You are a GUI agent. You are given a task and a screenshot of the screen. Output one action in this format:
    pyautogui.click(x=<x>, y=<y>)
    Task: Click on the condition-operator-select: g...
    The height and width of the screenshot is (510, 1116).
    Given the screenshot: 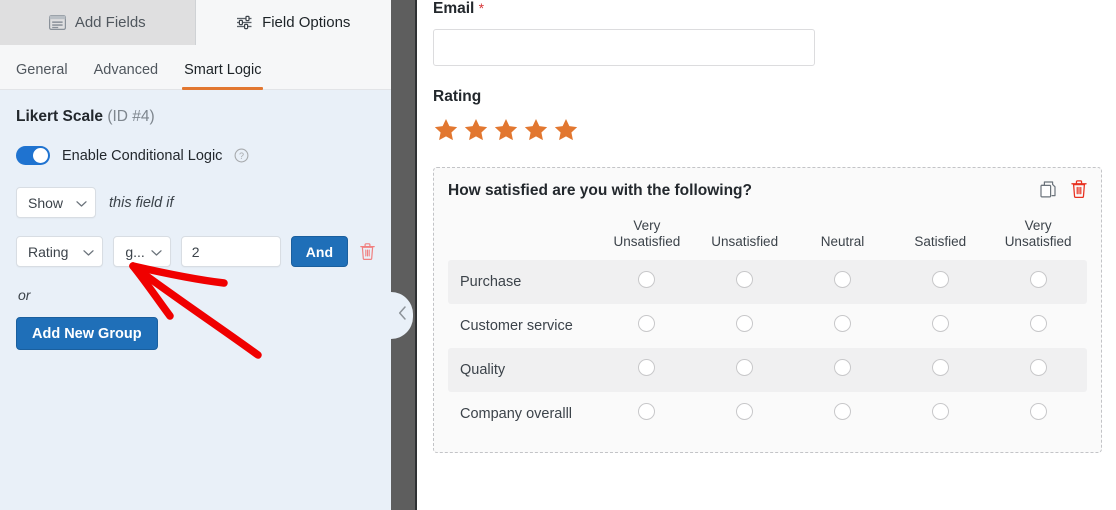 What is the action you would take?
    pyautogui.click(x=142, y=251)
    